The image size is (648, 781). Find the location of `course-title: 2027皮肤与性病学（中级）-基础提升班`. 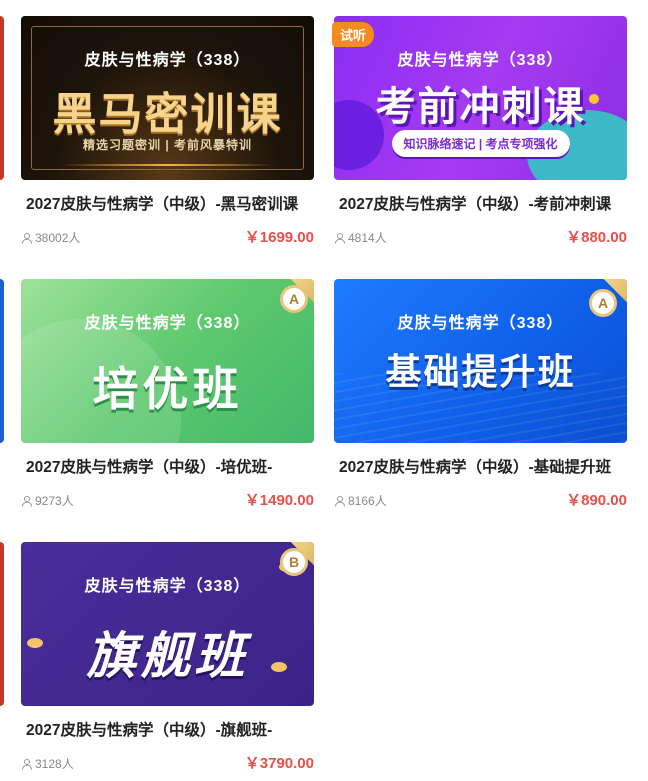

course-title: 2027皮肤与性病学（中级）-基础提升班 is located at coordinates (481, 466).